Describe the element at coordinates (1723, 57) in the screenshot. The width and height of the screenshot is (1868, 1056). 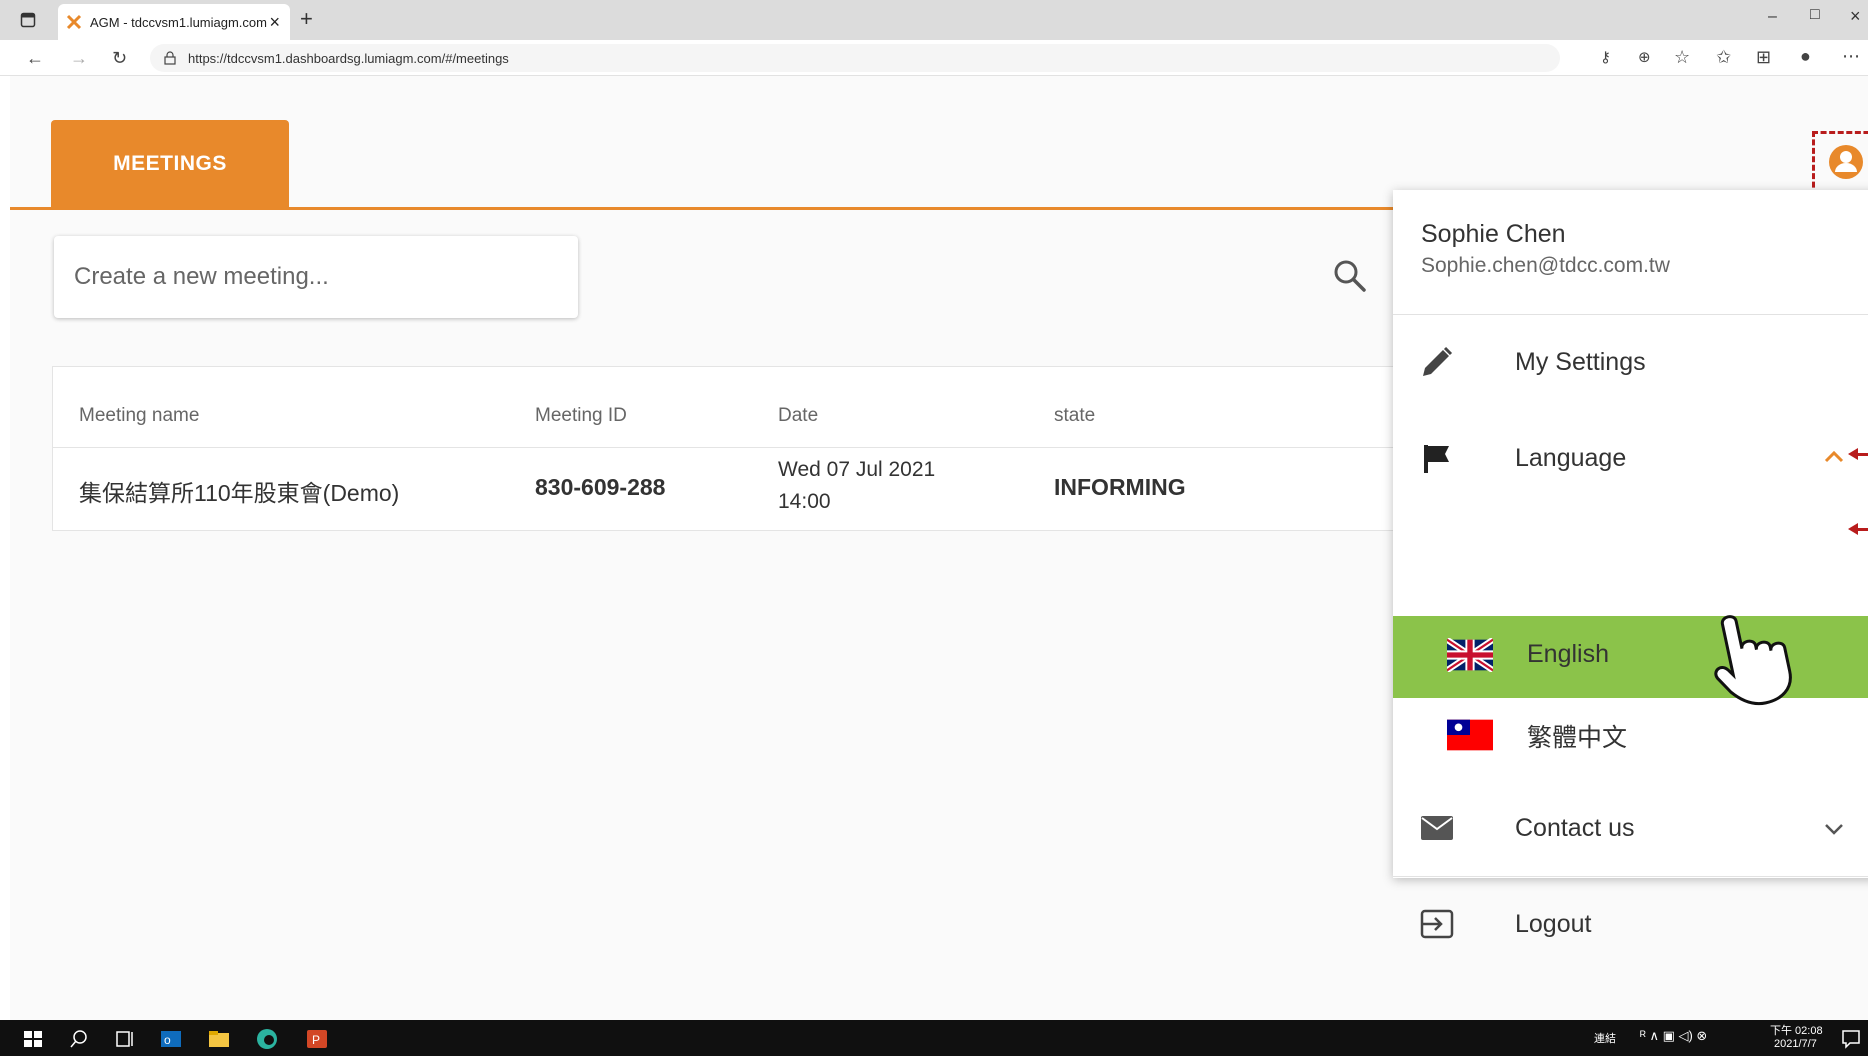
I see `favorites-list-icon: ✩` at that location.